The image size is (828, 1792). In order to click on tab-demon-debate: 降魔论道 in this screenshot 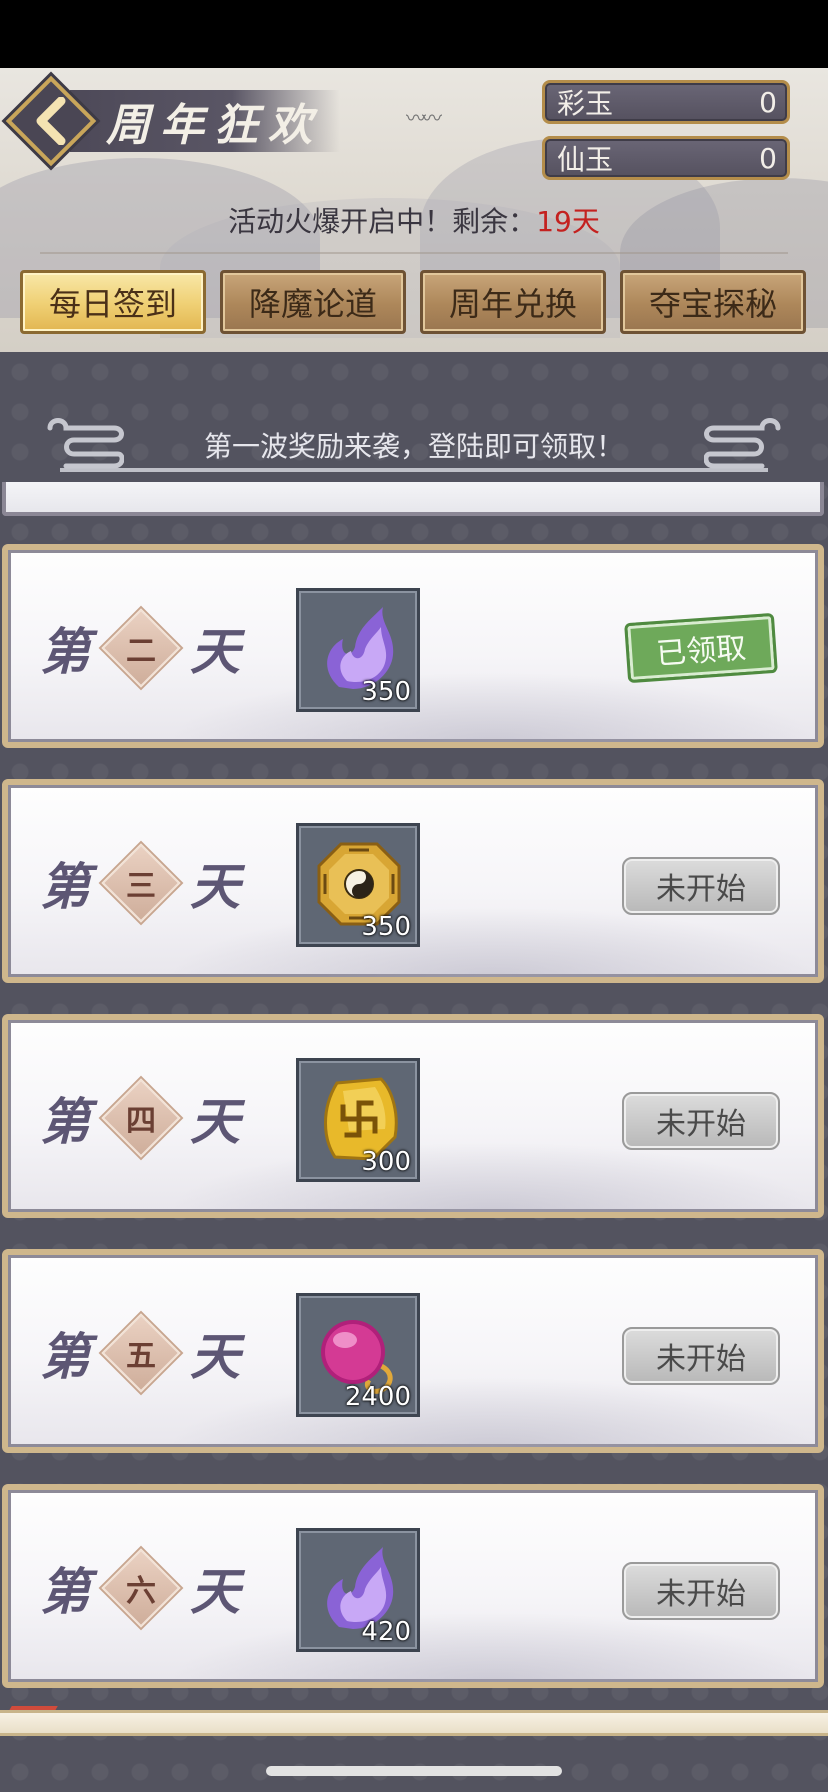, I will do `click(313, 302)`.